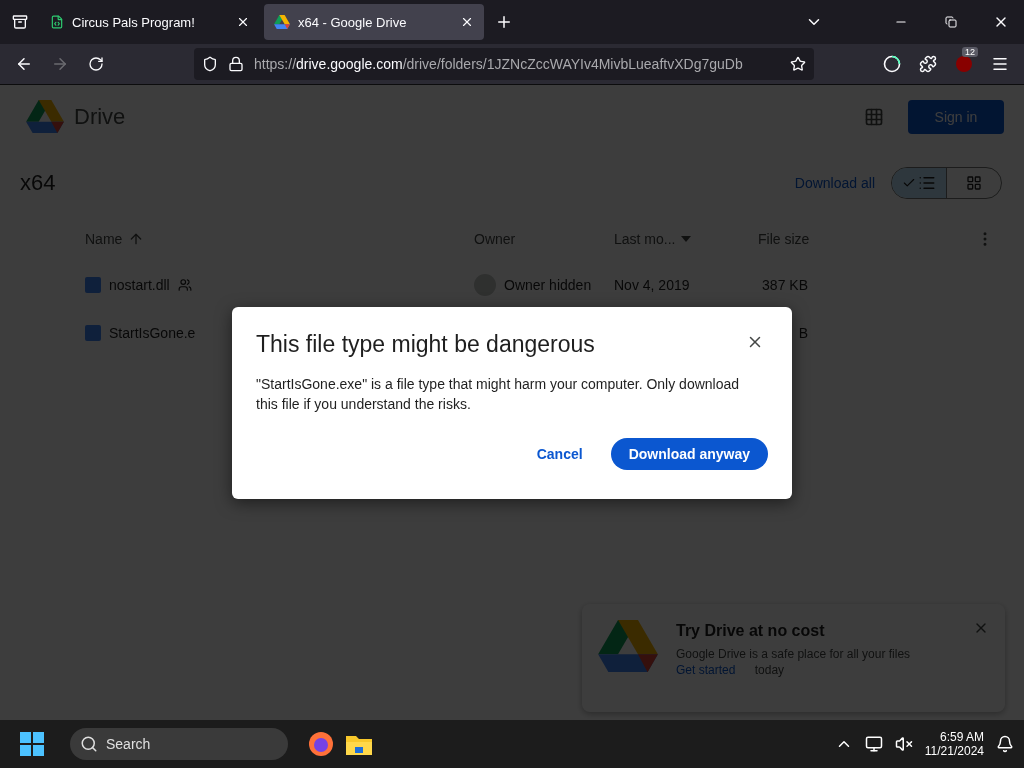  I want to click on browser-app-icon, so click(321, 744).